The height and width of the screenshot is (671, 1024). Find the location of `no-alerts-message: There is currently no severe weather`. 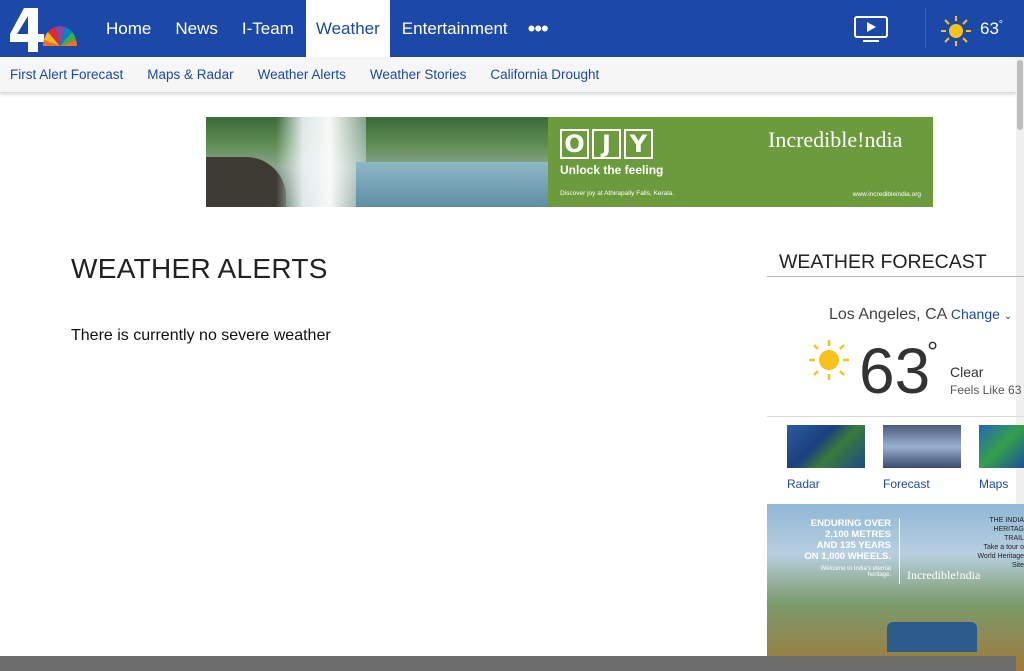

no-alerts-message: There is currently no severe weather is located at coordinates (201, 335).